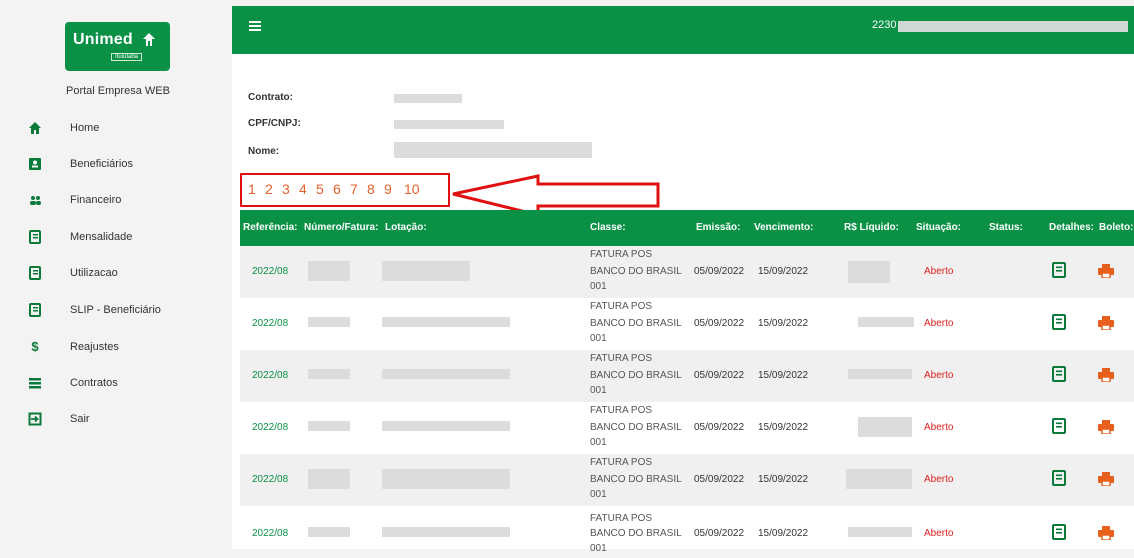  I want to click on sidebar-item-utilizacao: Utilizacao, so click(116, 276).